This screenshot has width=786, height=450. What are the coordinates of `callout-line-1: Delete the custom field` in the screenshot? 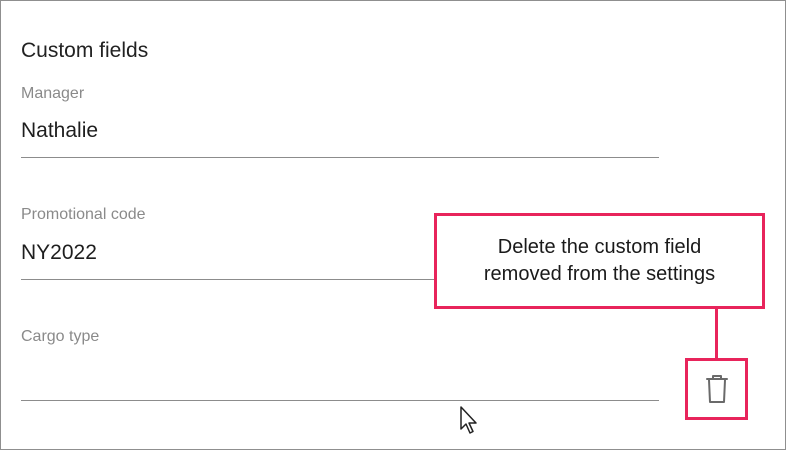 It's located at (599, 247).